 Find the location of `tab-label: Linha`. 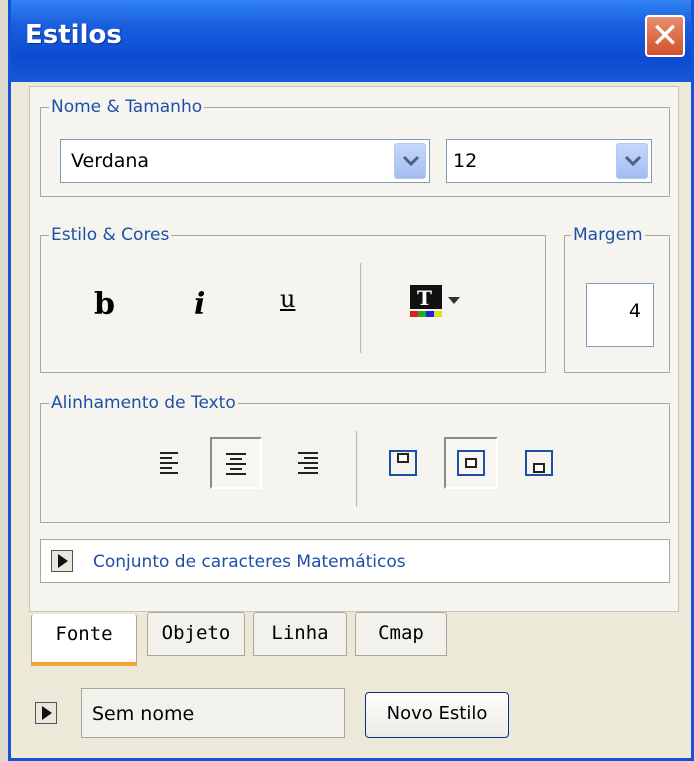

tab-label: Linha is located at coordinates (300, 633).